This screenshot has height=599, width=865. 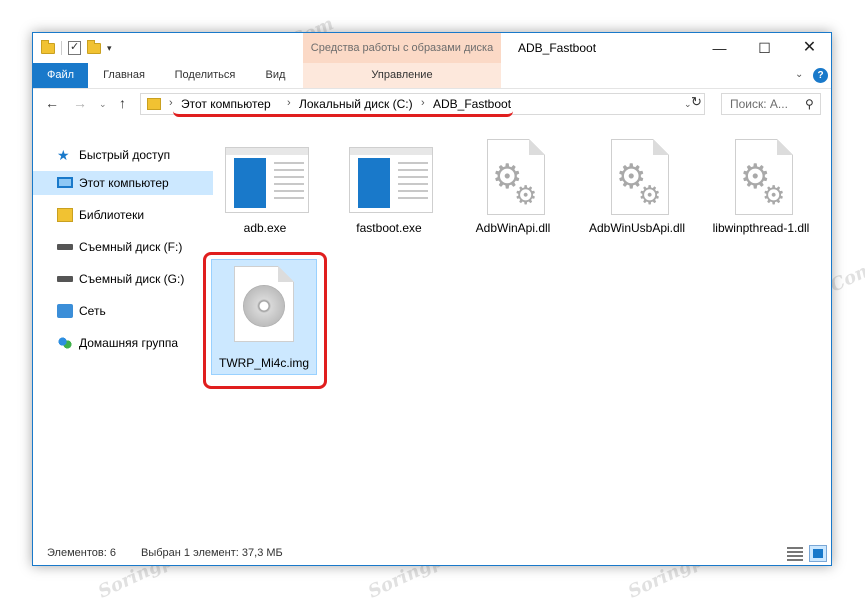 What do you see at coordinates (799, 74) in the screenshot?
I see `expand-ribbon-icon: ⌄` at bounding box center [799, 74].